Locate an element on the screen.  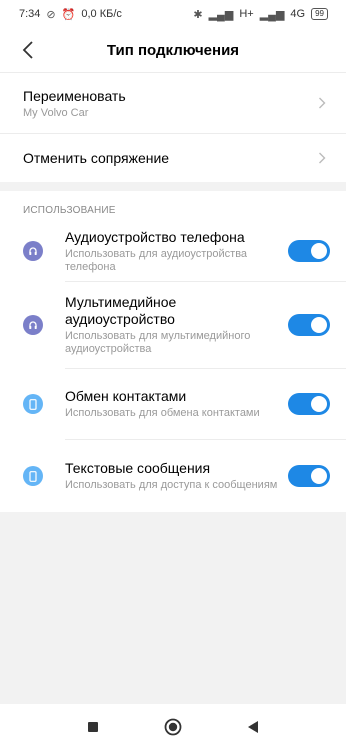
section-label-usage: ИСПОЛЬЗОВАНИЕ is located at coordinates (173, 206).